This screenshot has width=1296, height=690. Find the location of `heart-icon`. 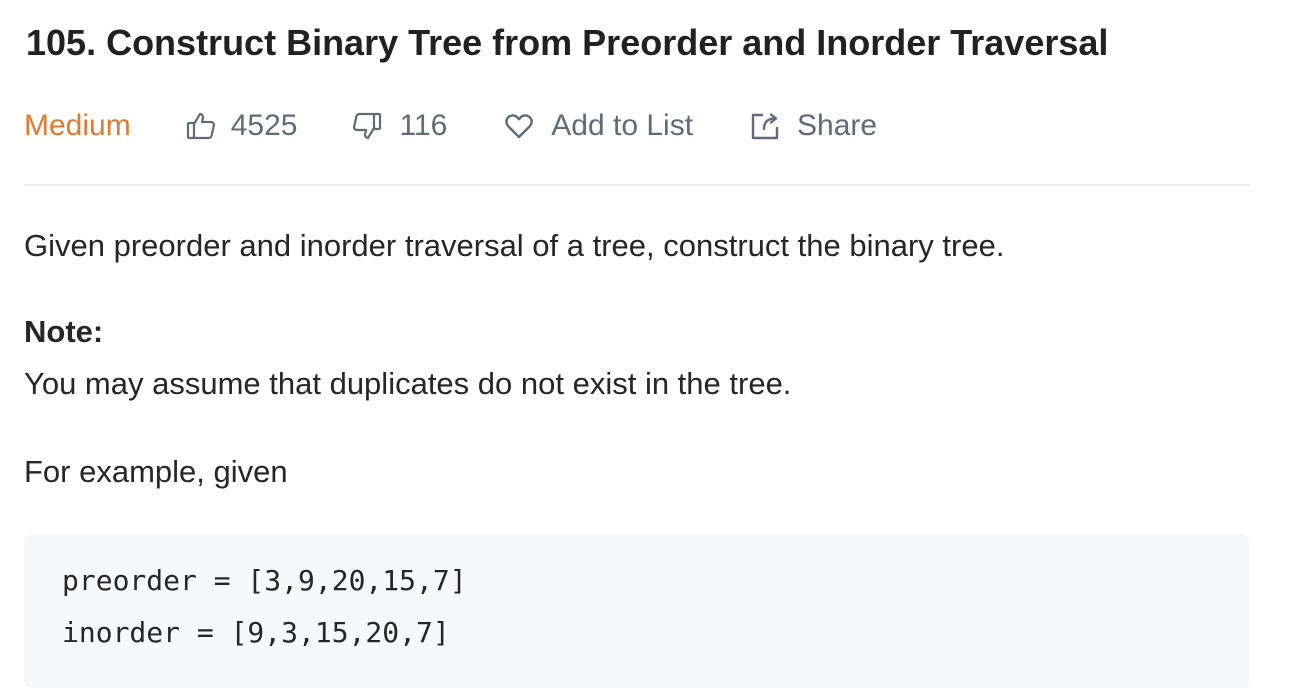

heart-icon is located at coordinates (527, 126).